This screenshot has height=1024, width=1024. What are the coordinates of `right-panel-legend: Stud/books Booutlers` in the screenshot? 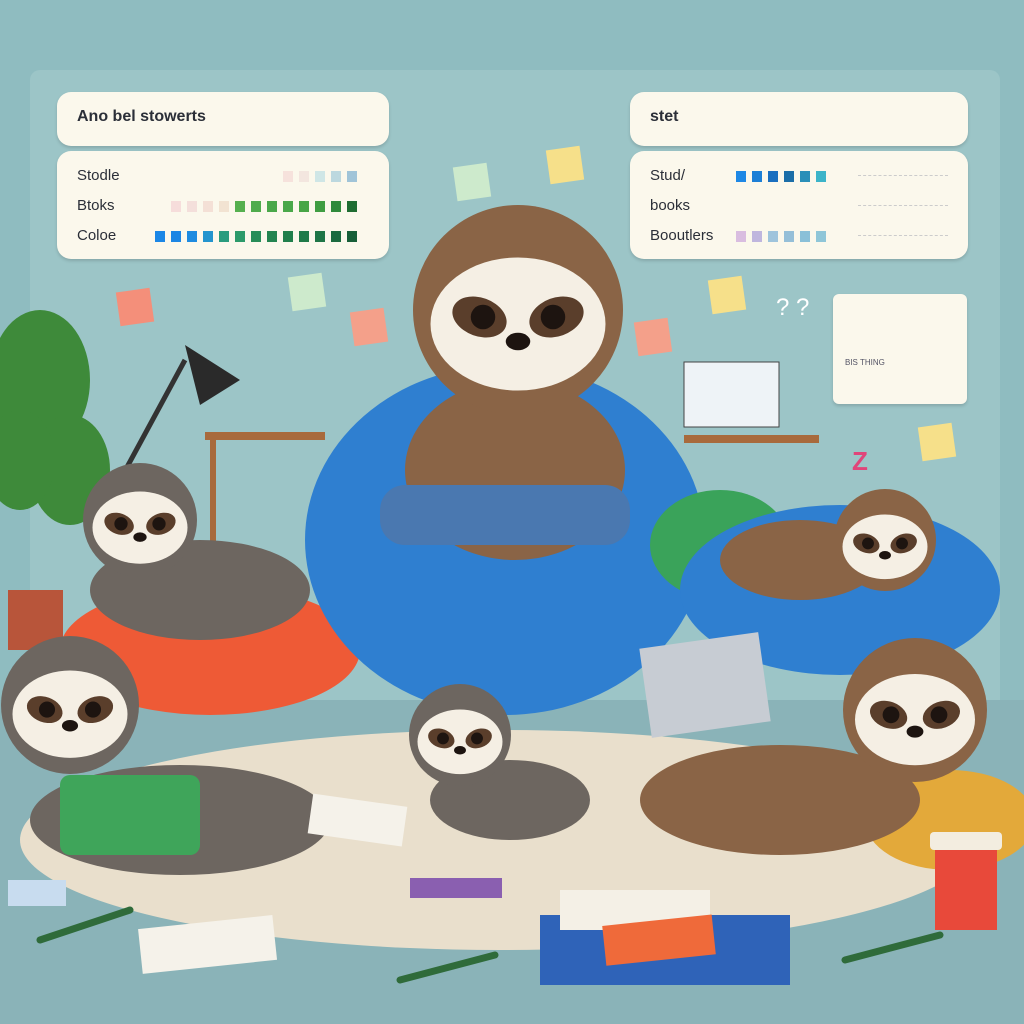 It's located at (799, 205).